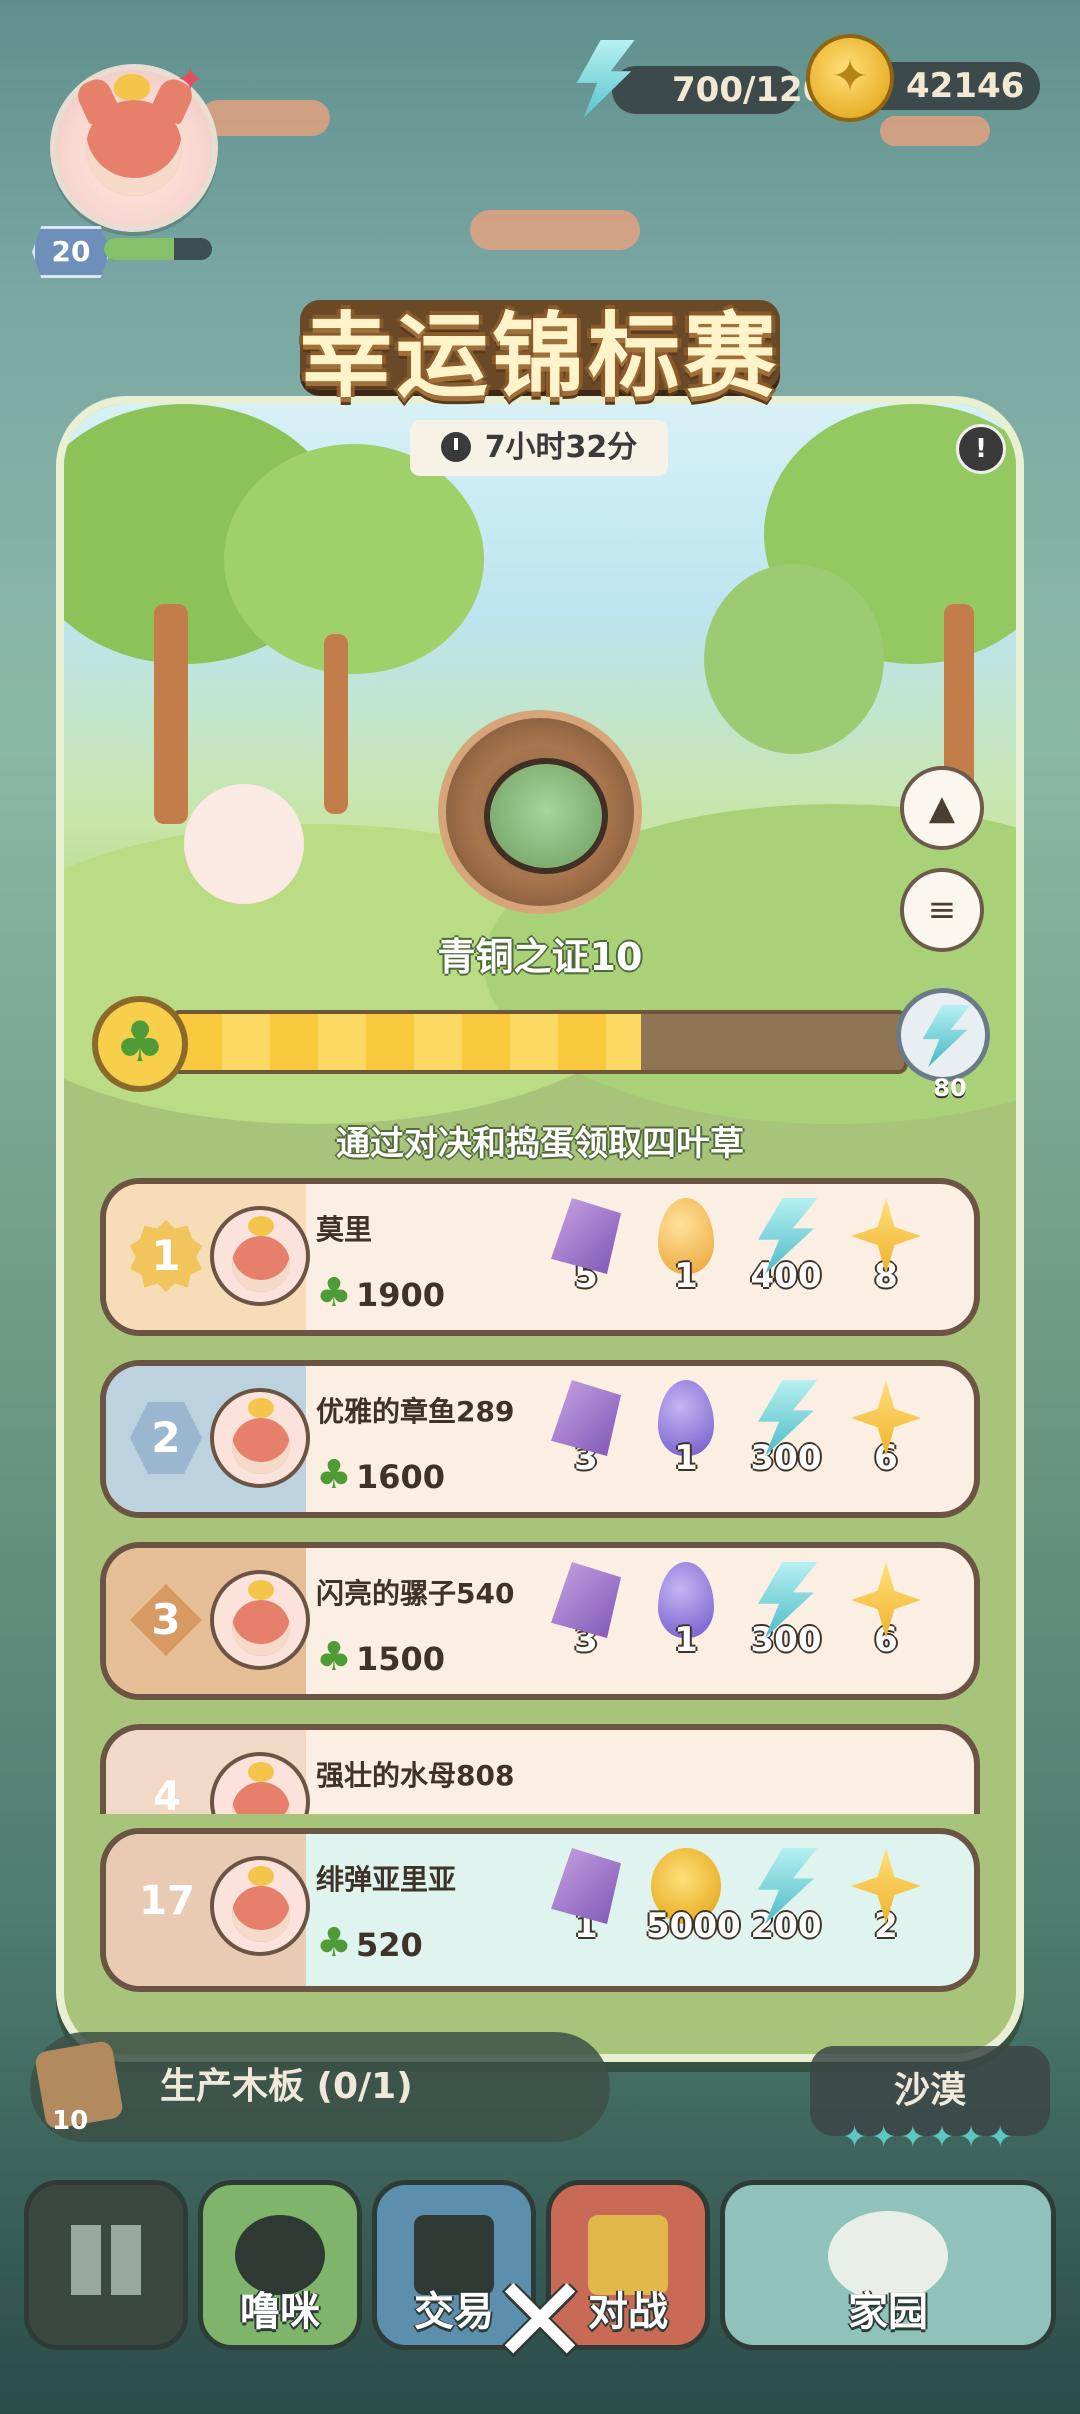  What do you see at coordinates (794, 659) in the screenshot?
I see `parrot-character` at bounding box center [794, 659].